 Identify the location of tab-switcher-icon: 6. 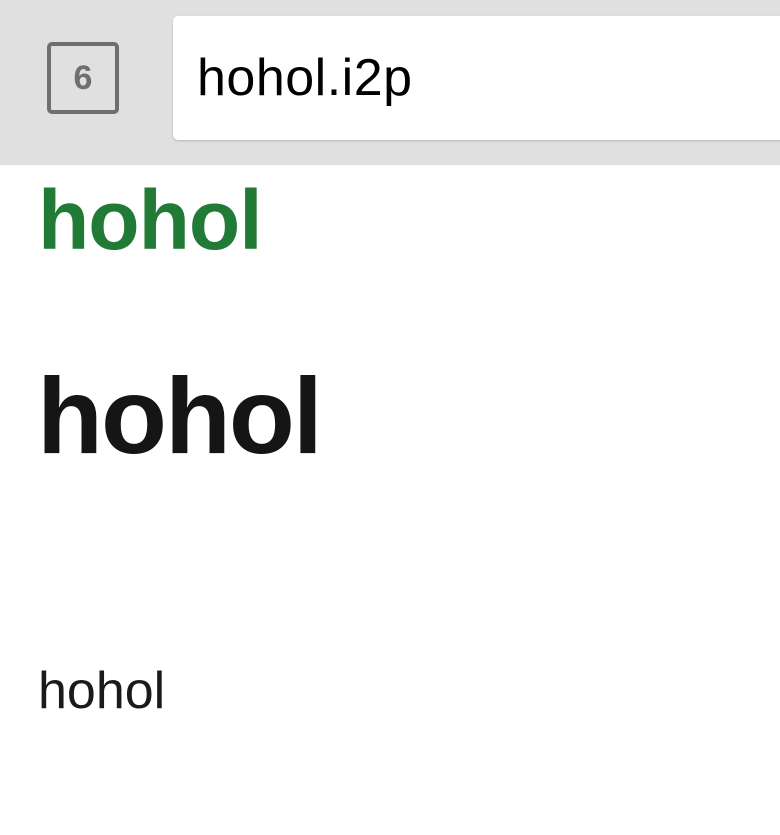
(83, 78).